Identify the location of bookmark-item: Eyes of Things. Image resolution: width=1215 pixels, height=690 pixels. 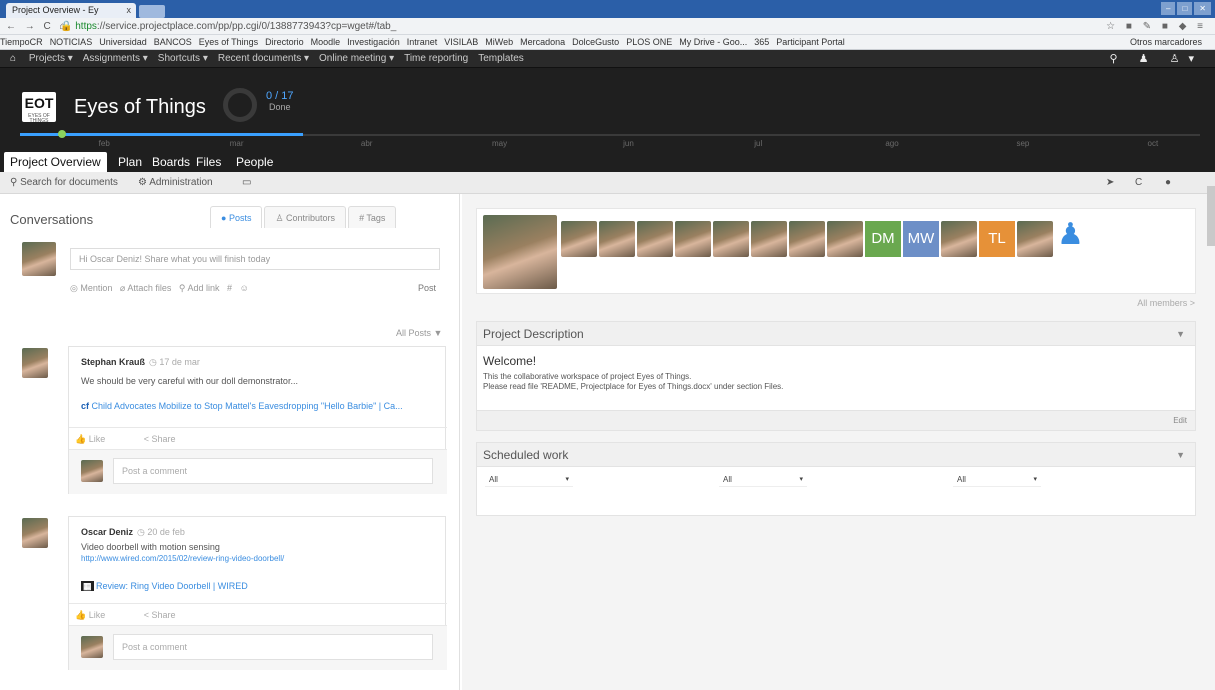
(228, 42).